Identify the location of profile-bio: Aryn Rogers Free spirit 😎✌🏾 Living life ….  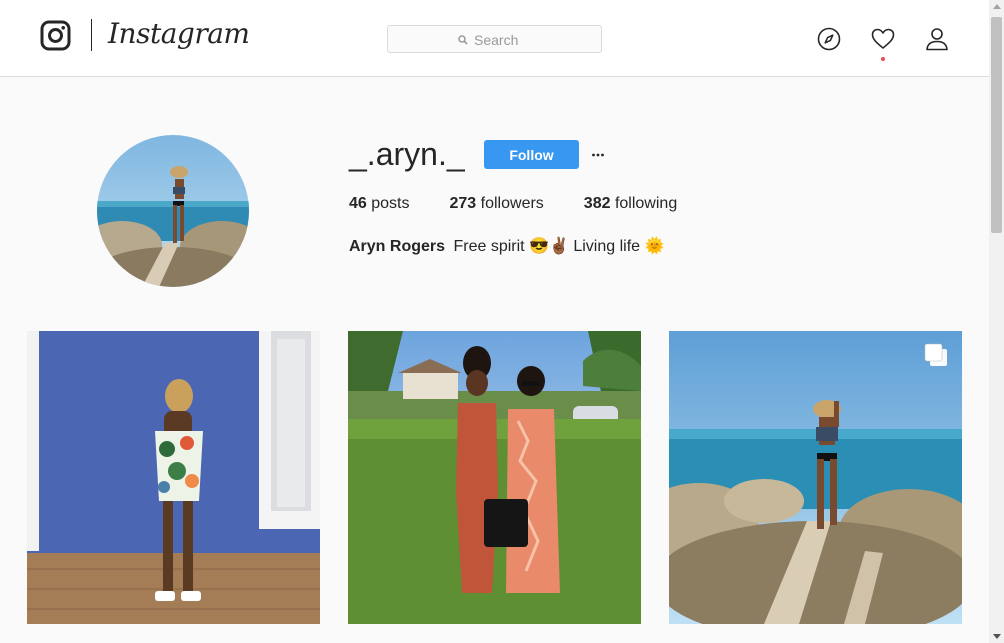
(506, 246).